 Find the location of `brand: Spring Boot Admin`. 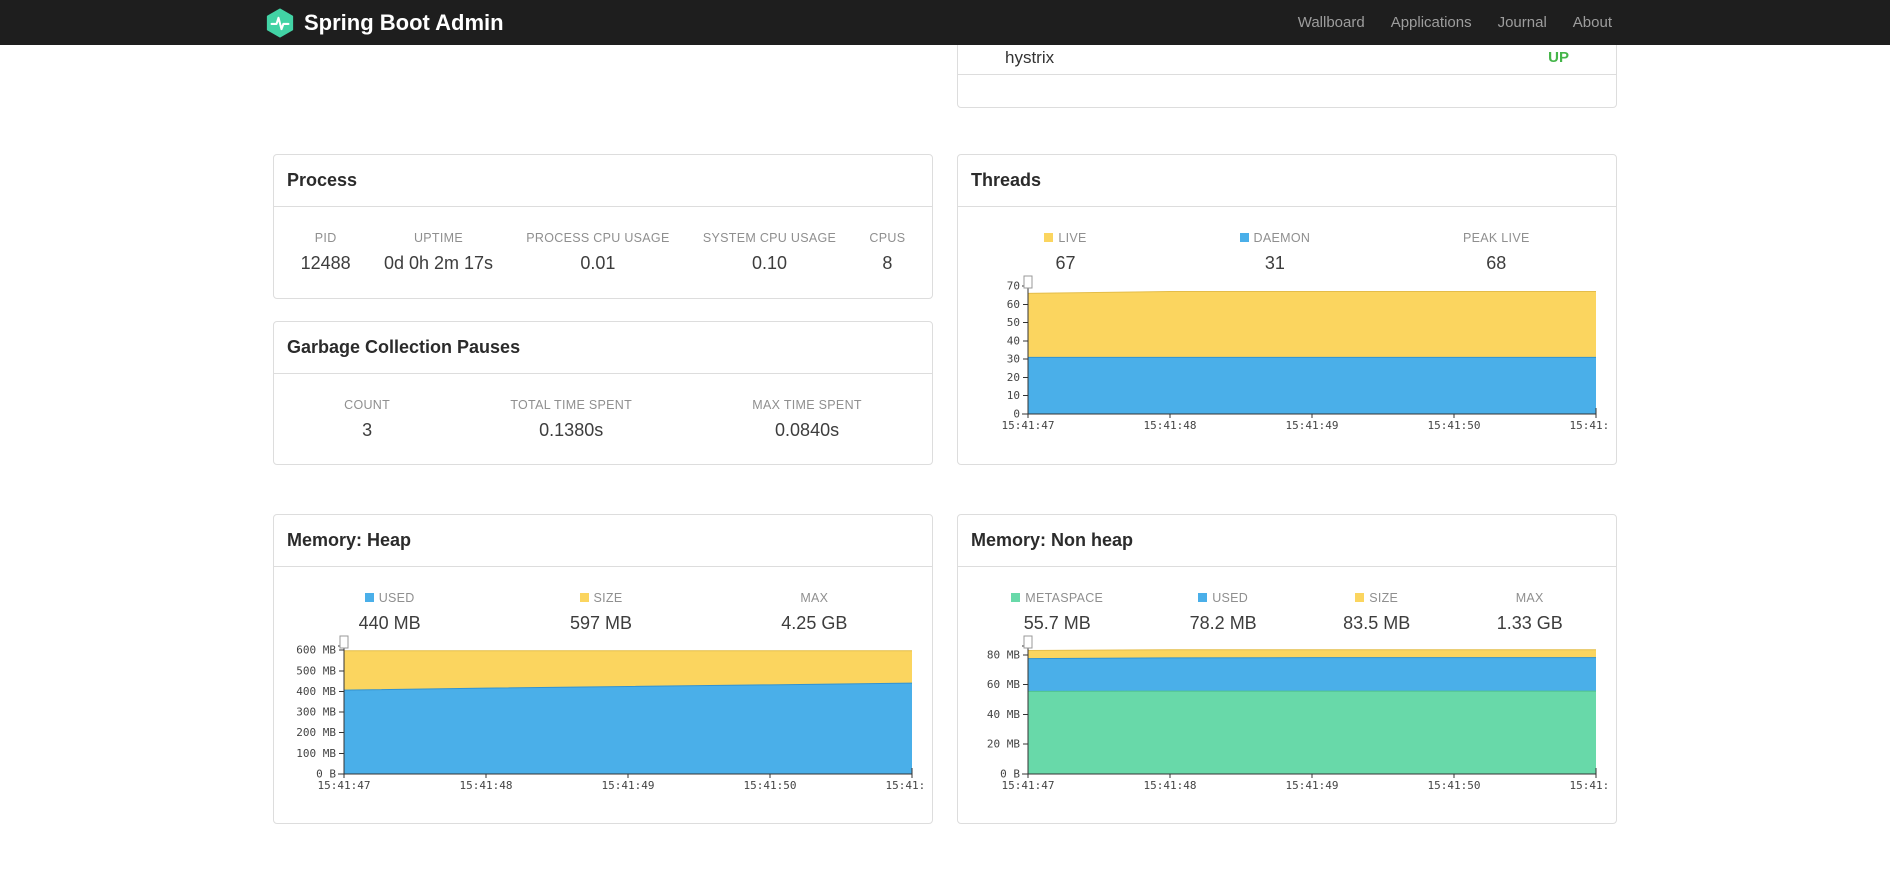

brand: Spring Boot Admin is located at coordinates (384, 22).